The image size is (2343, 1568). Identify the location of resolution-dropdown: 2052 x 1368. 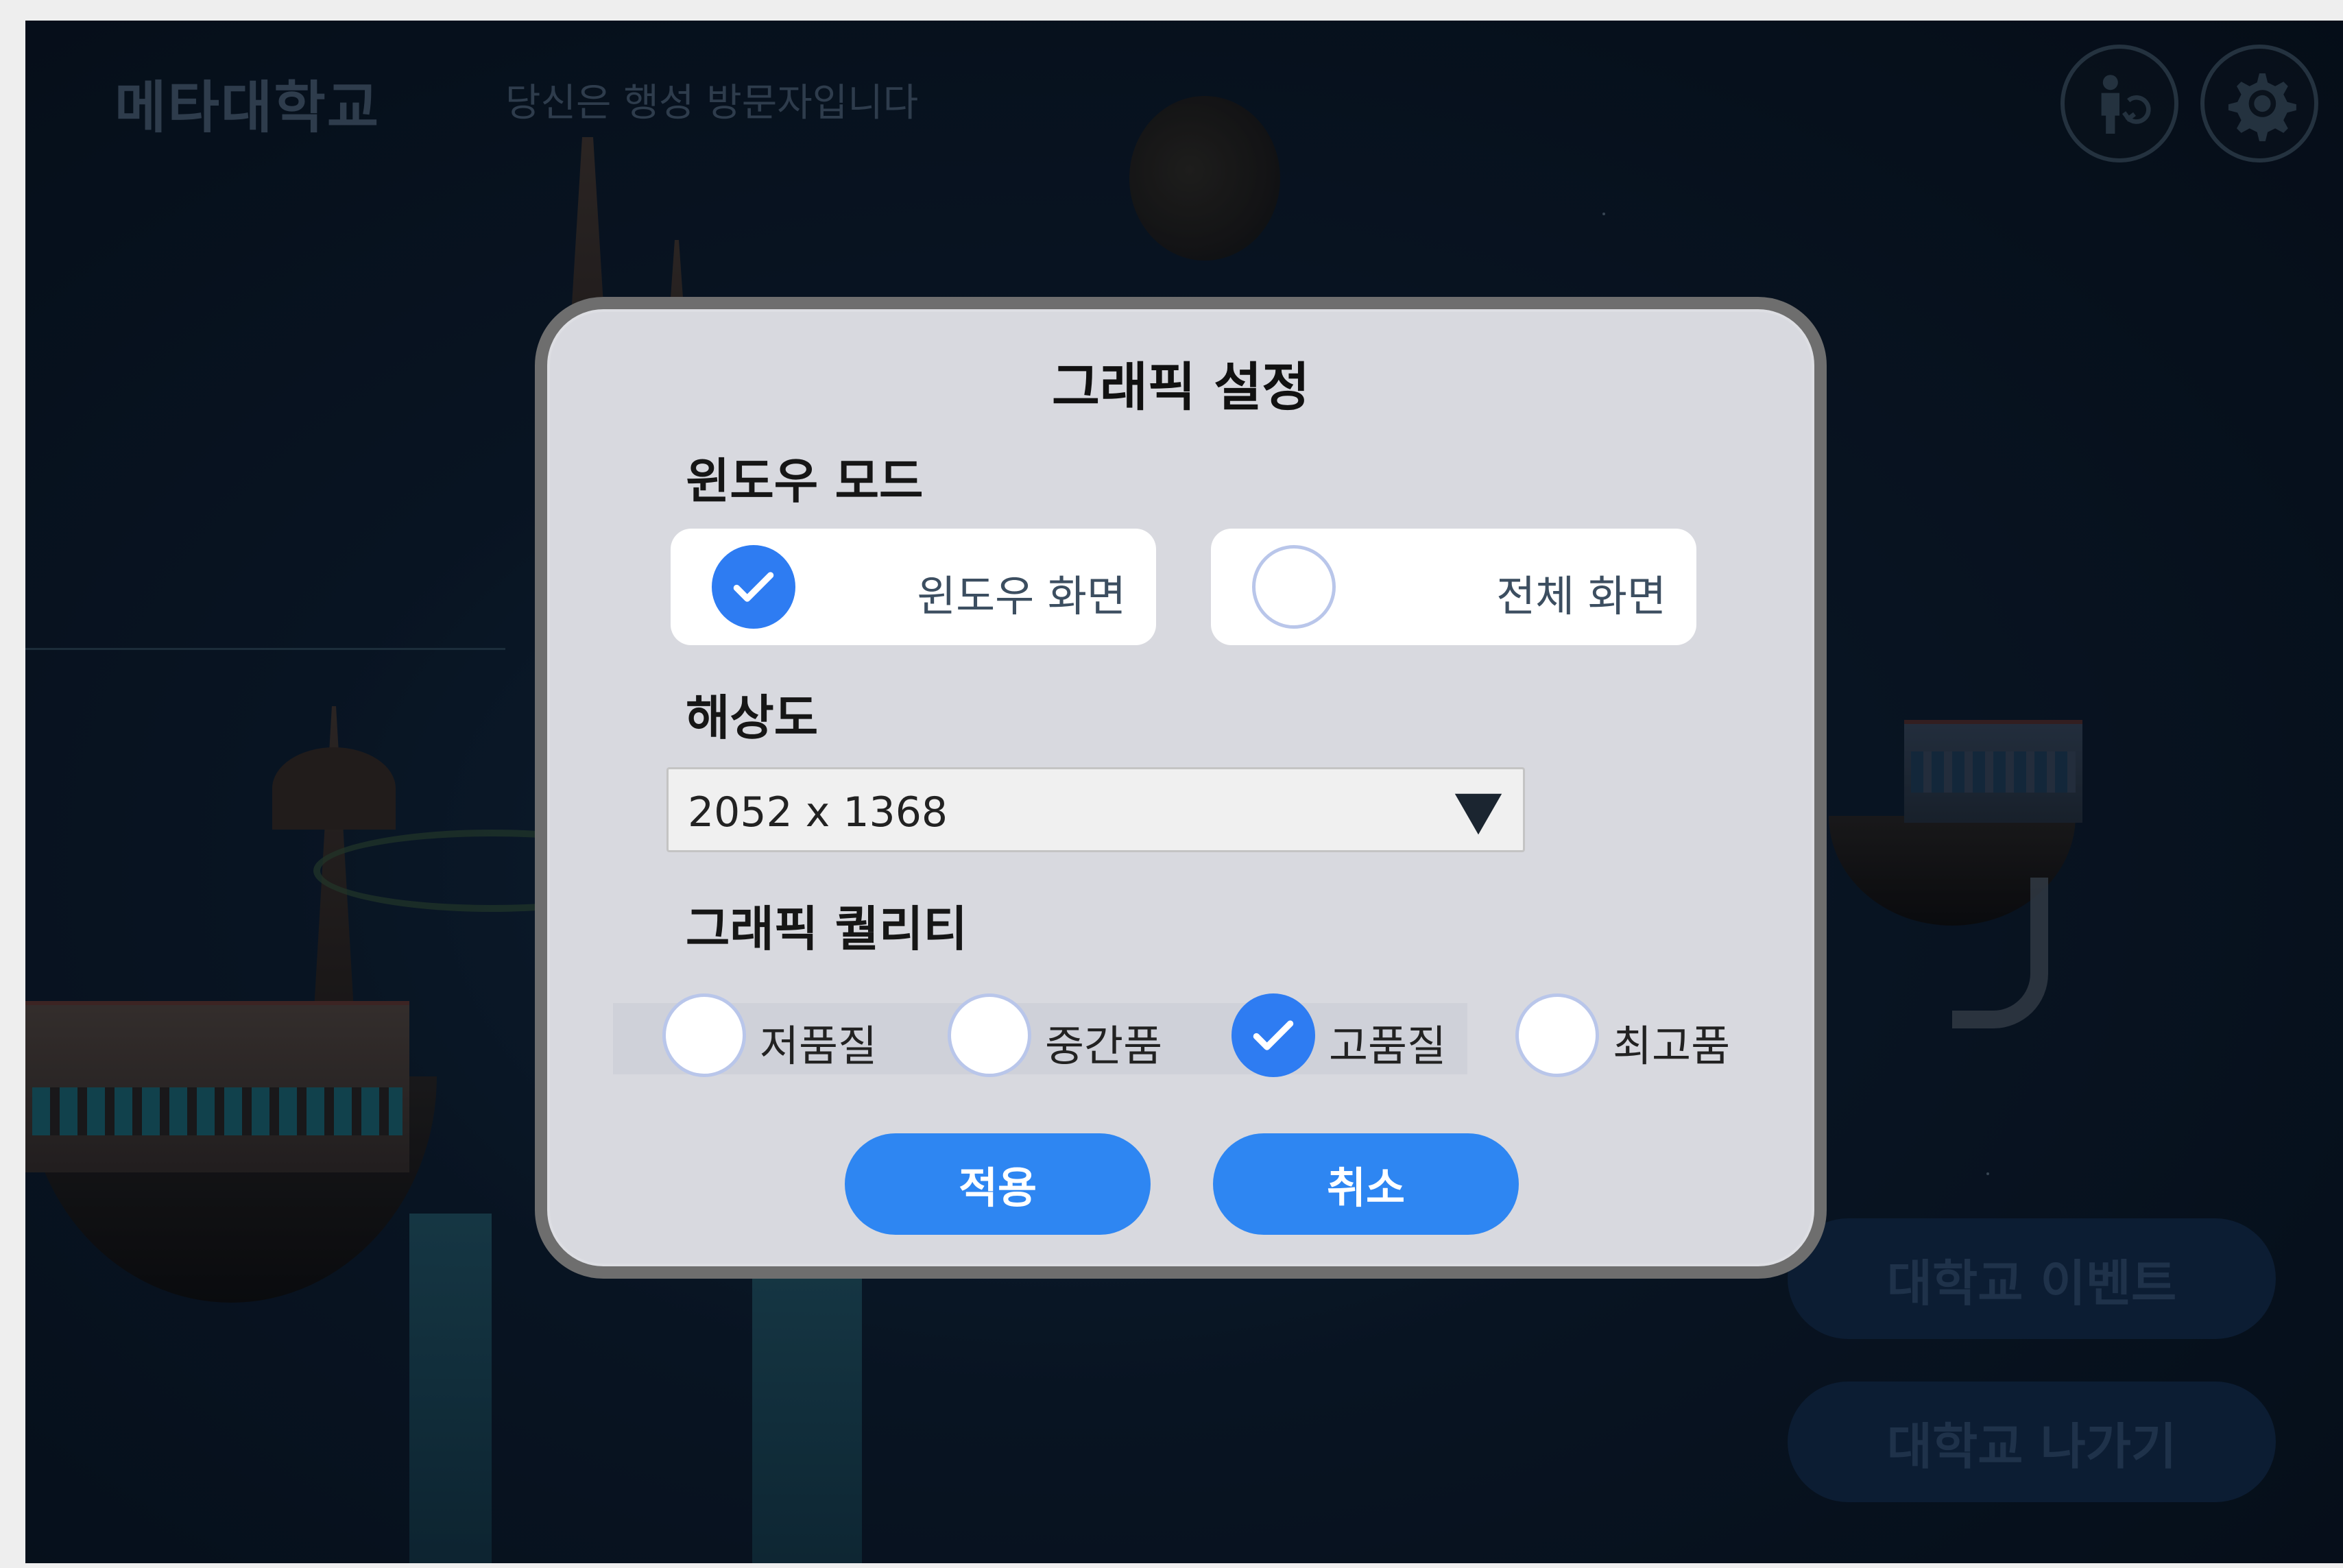
(1095, 810).